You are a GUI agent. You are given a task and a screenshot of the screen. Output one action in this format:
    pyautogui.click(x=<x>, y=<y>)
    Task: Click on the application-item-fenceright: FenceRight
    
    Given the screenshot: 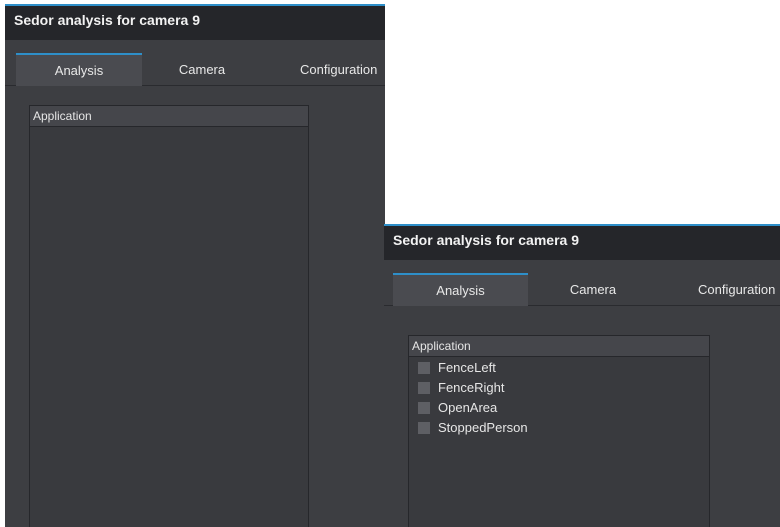 What is the action you would take?
    pyautogui.click(x=559, y=388)
    